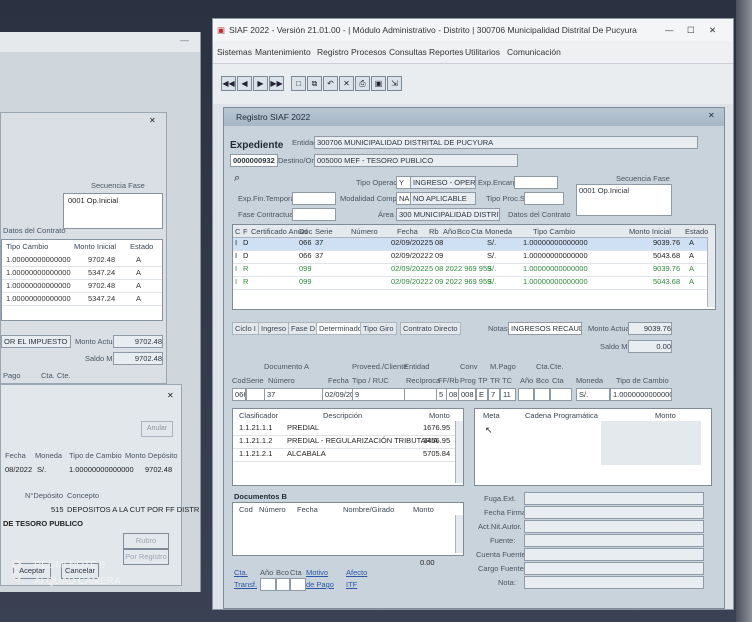  I want to click on menu-utilitarios: Utilitarios, so click(482, 52).